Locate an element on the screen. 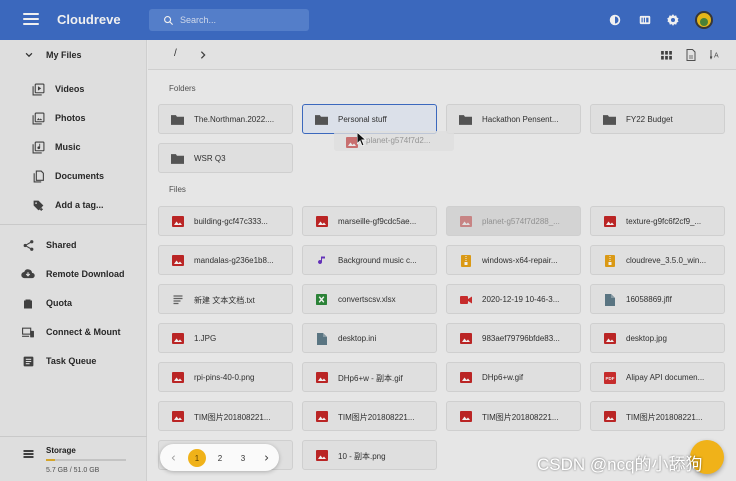 The width and height of the screenshot is (736, 481). sidebar-item-music: Music is located at coordinates (73, 147).